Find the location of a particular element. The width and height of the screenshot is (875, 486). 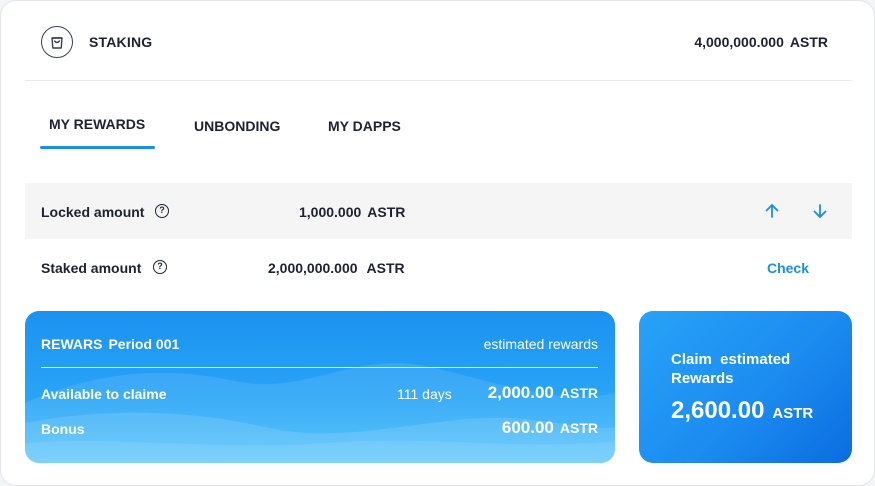

claim-rewards-button: Claim estimated Rewards 2,600.00 ASTR is located at coordinates (745, 387).